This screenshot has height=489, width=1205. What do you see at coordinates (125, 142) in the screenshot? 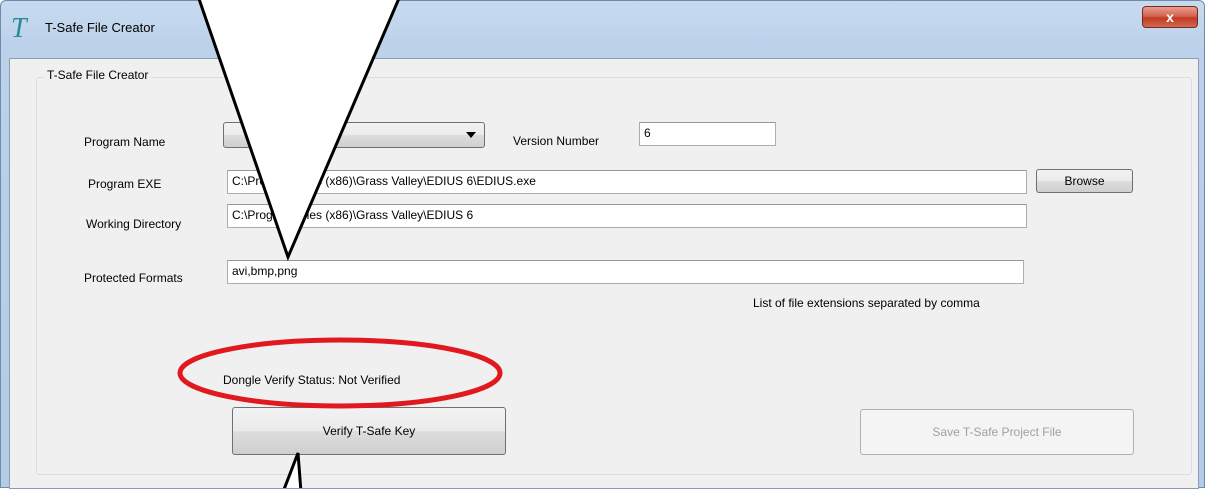
I see `program-name-label: Program Name` at bounding box center [125, 142].